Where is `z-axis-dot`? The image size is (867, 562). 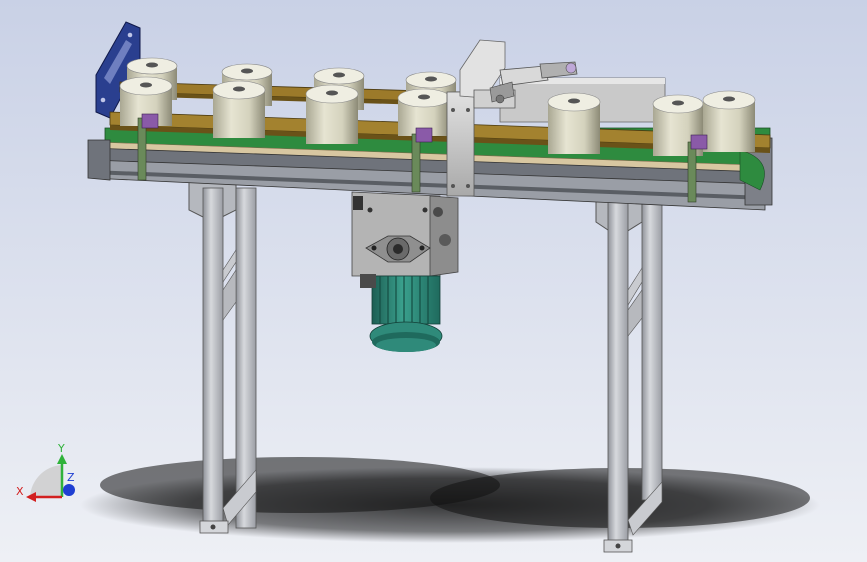
z-axis-dot is located at coordinates (69, 490).